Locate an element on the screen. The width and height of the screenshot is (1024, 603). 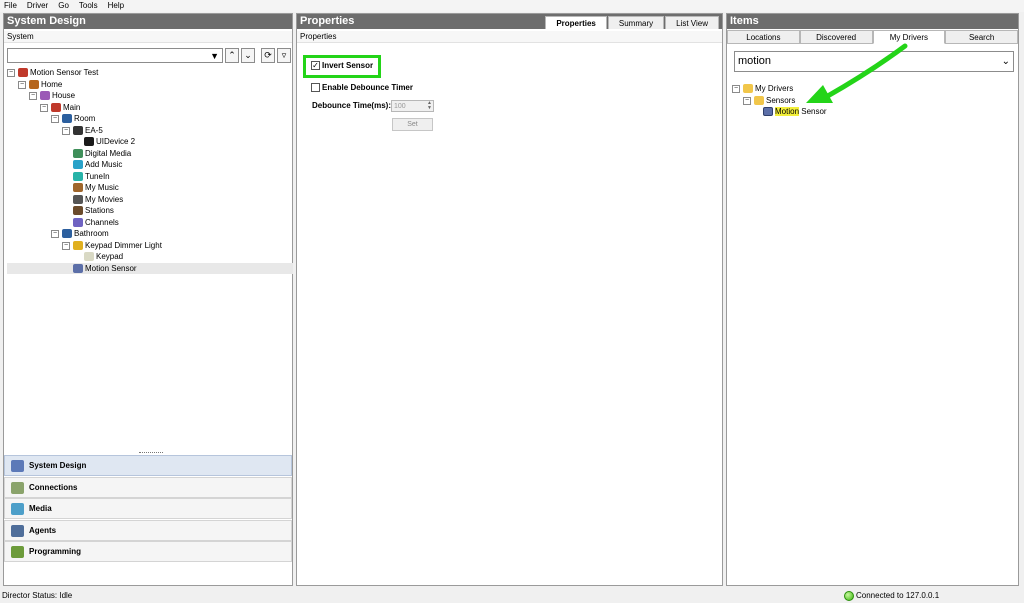
connection-status: Connected to 127.0.0.1 is located at coordinates (892, 595).